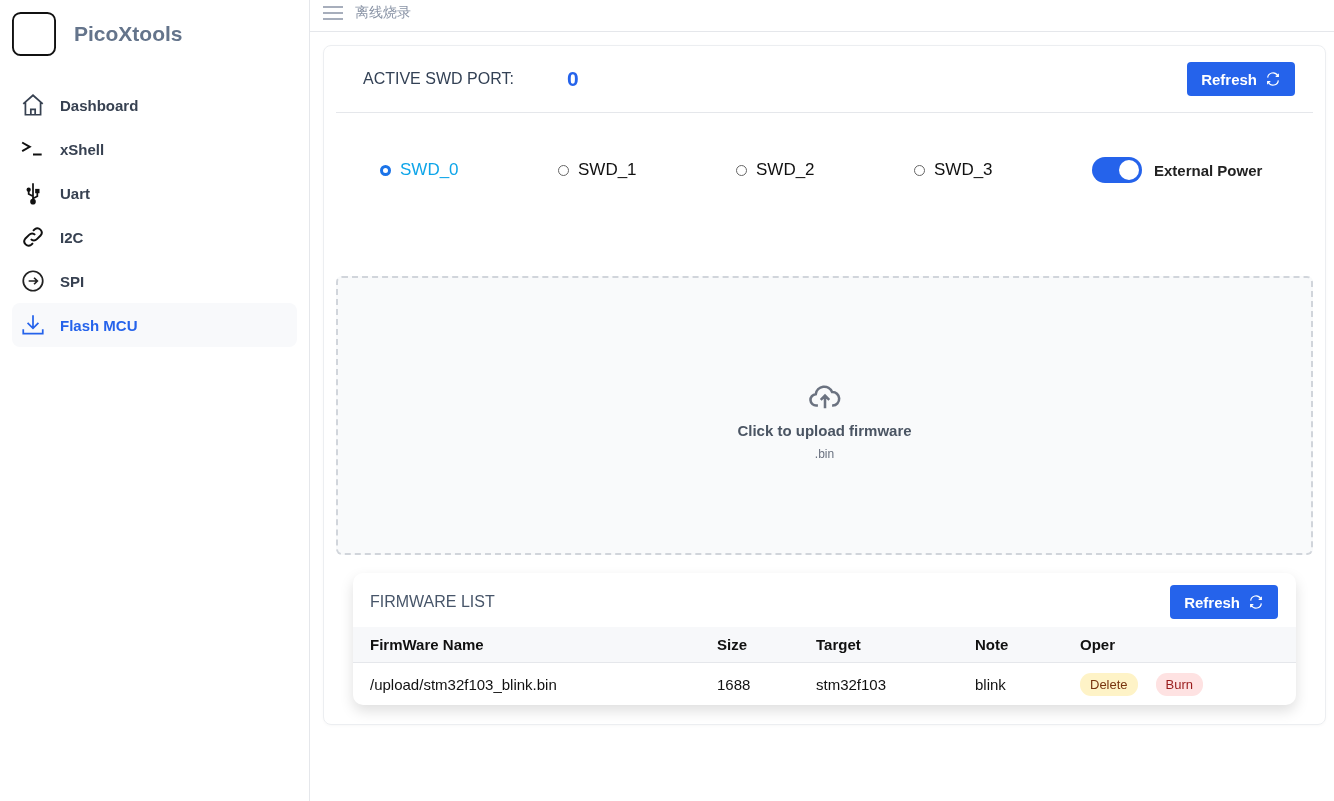 The height and width of the screenshot is (801, 1334). I want to click on link-icon, so click(33, 237).